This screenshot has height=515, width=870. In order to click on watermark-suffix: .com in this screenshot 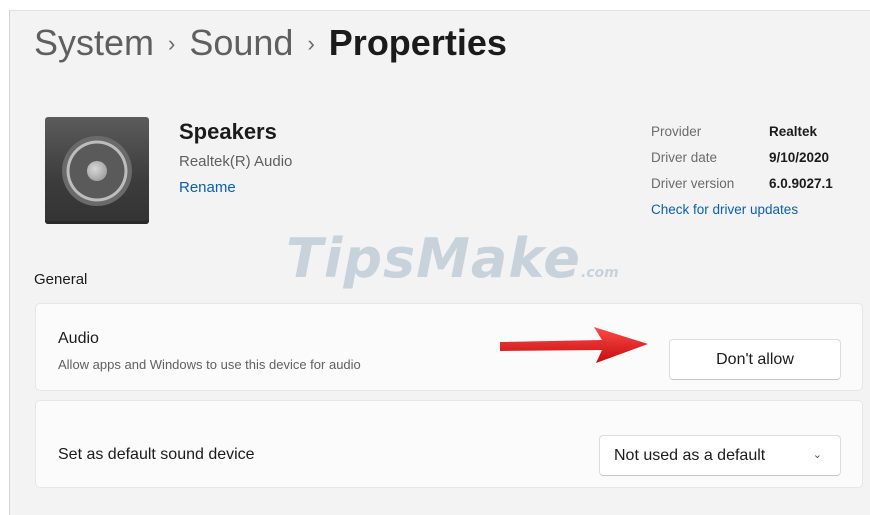, I will do `click(599, 273)`.